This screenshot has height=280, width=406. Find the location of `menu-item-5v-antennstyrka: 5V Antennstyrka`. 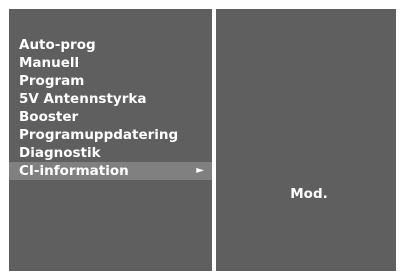

menu-item-5v-antennstyrka: 5V Antennstyrka is located at coordinates (110, 99).